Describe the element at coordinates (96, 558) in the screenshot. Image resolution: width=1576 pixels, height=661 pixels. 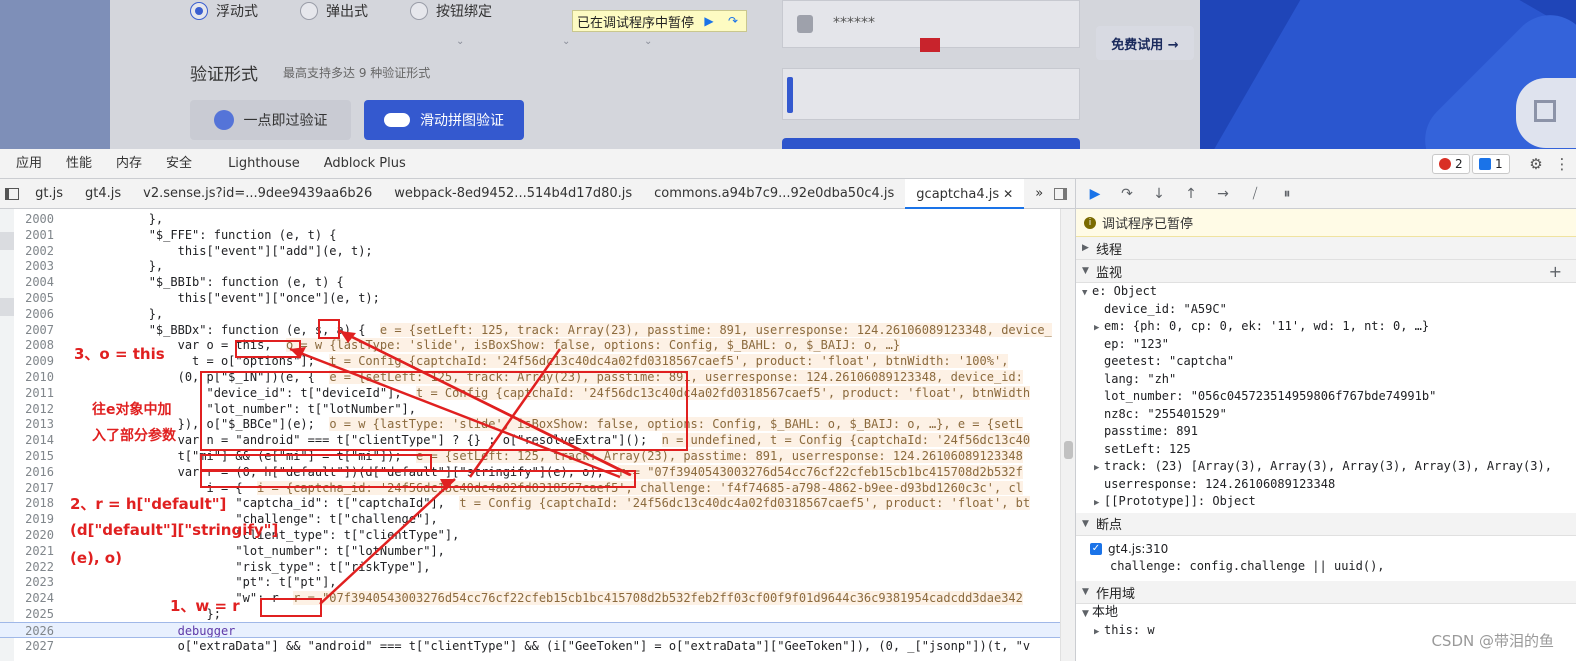
I see `annotation-r-line3: (e), o)` at that location.